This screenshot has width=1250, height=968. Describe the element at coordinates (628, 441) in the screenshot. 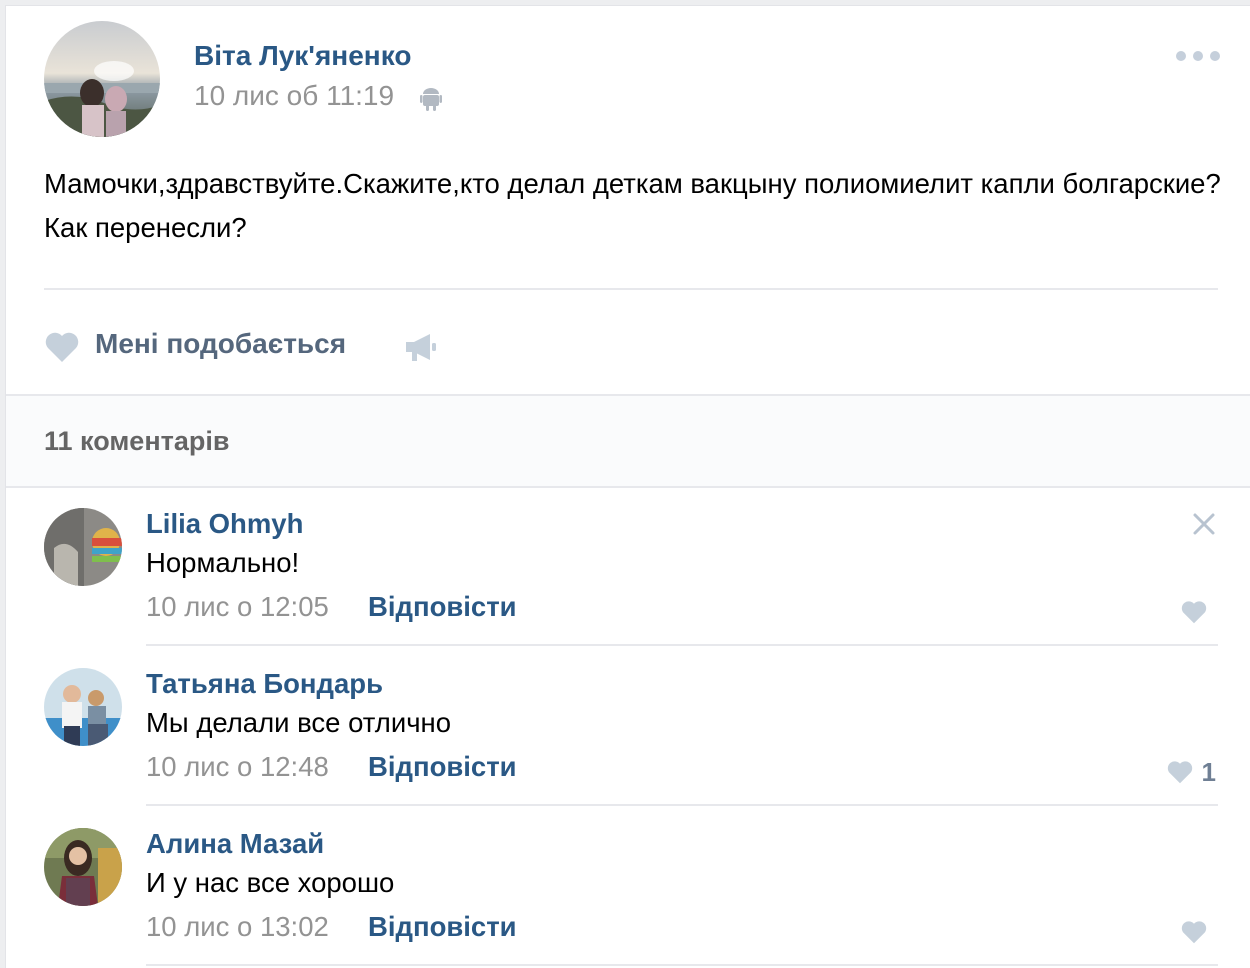

I see `comments-header: 11 коментарів` at that location.